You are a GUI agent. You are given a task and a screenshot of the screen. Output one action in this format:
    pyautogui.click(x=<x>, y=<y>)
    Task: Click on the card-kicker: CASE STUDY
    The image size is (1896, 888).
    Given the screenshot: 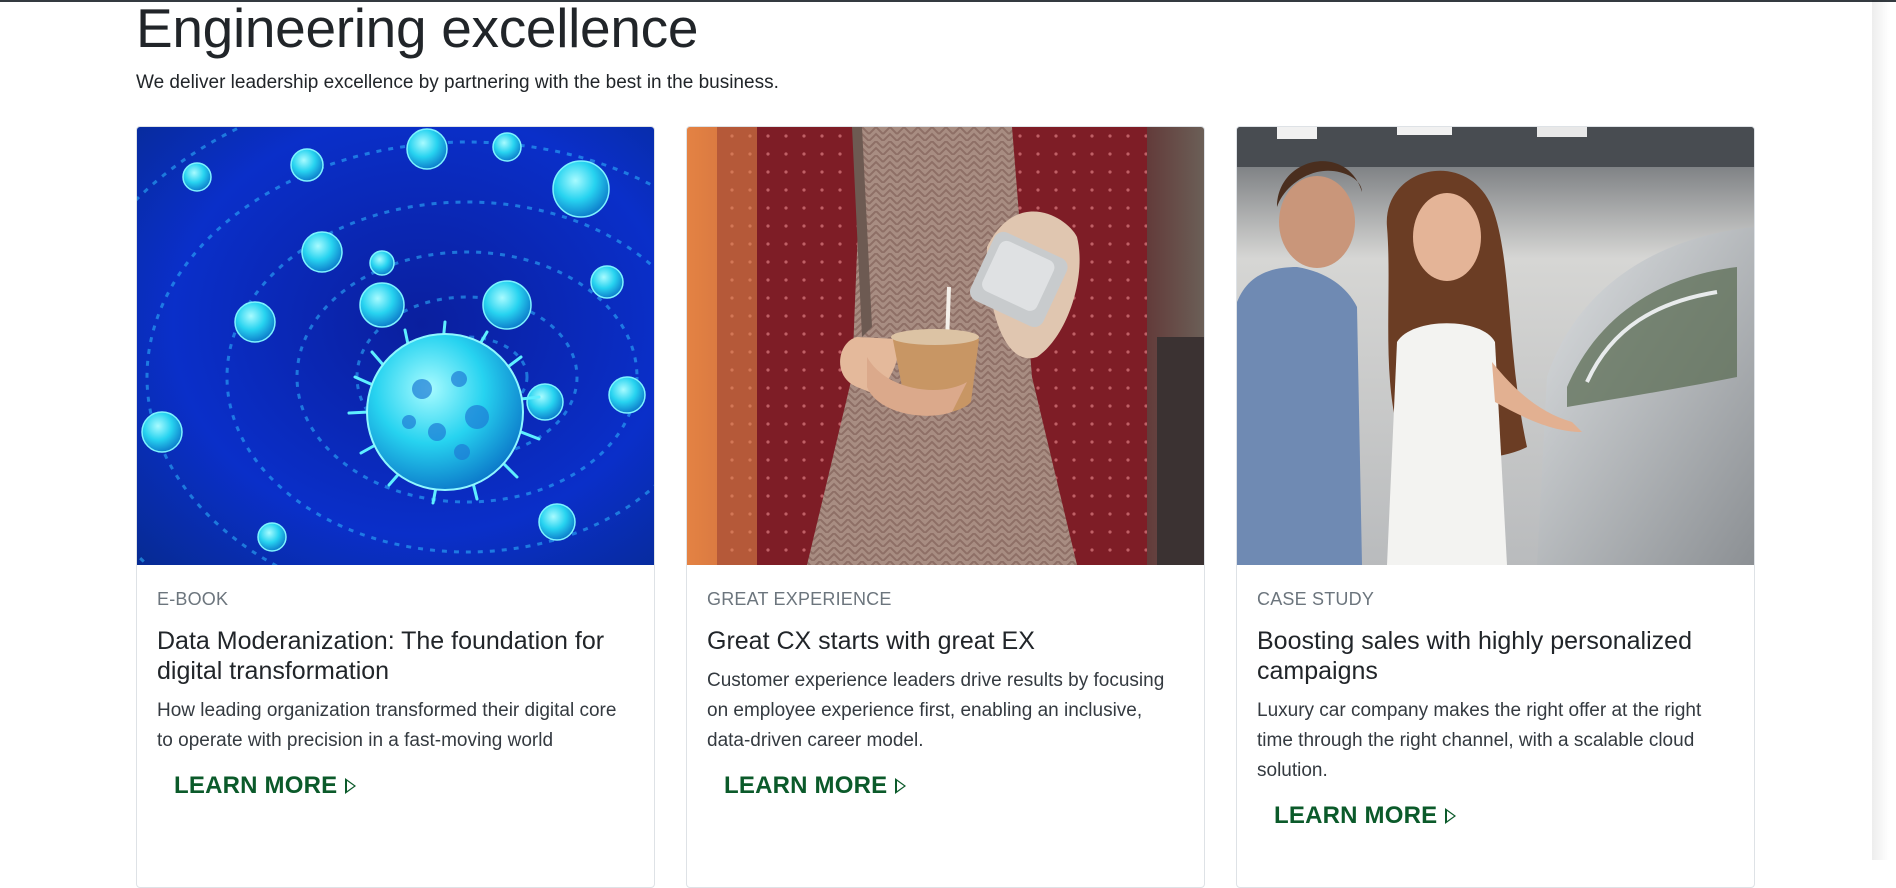 What is the action you would take?
    pyautogui.click(x=1316, y=599)
    